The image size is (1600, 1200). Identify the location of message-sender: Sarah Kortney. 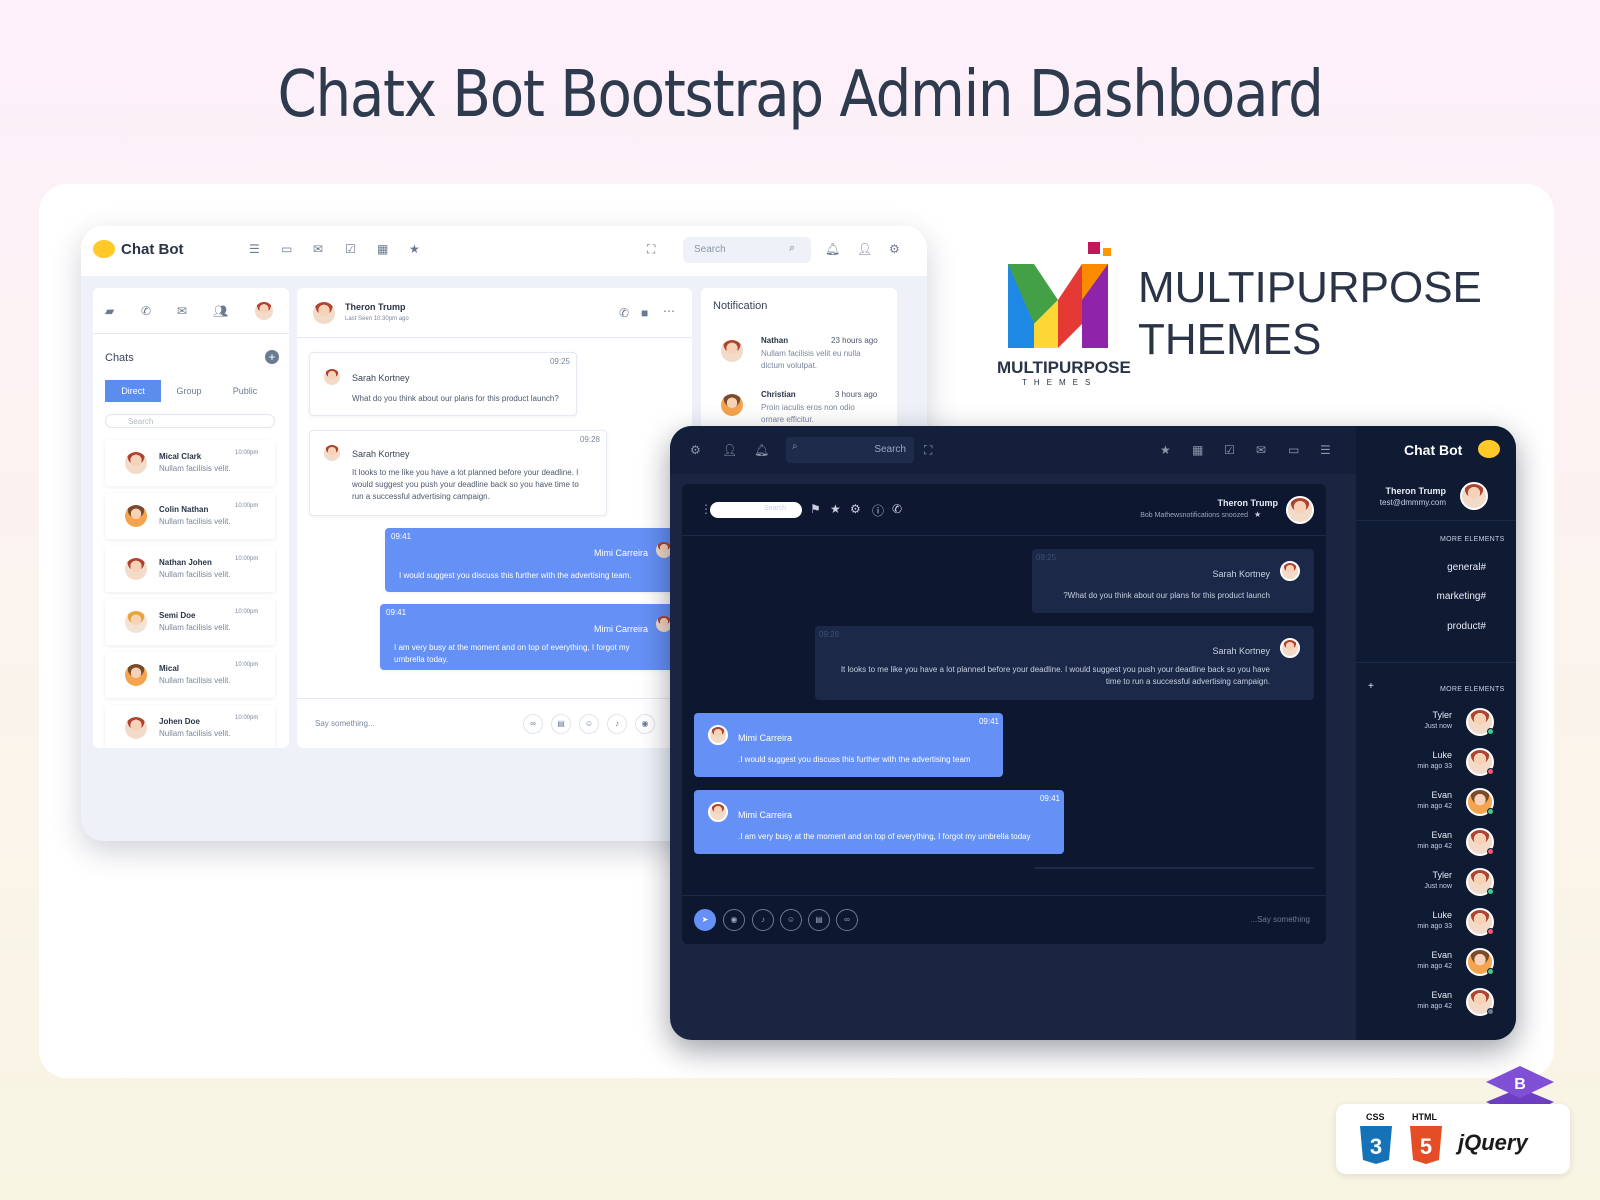
(1241, 574).